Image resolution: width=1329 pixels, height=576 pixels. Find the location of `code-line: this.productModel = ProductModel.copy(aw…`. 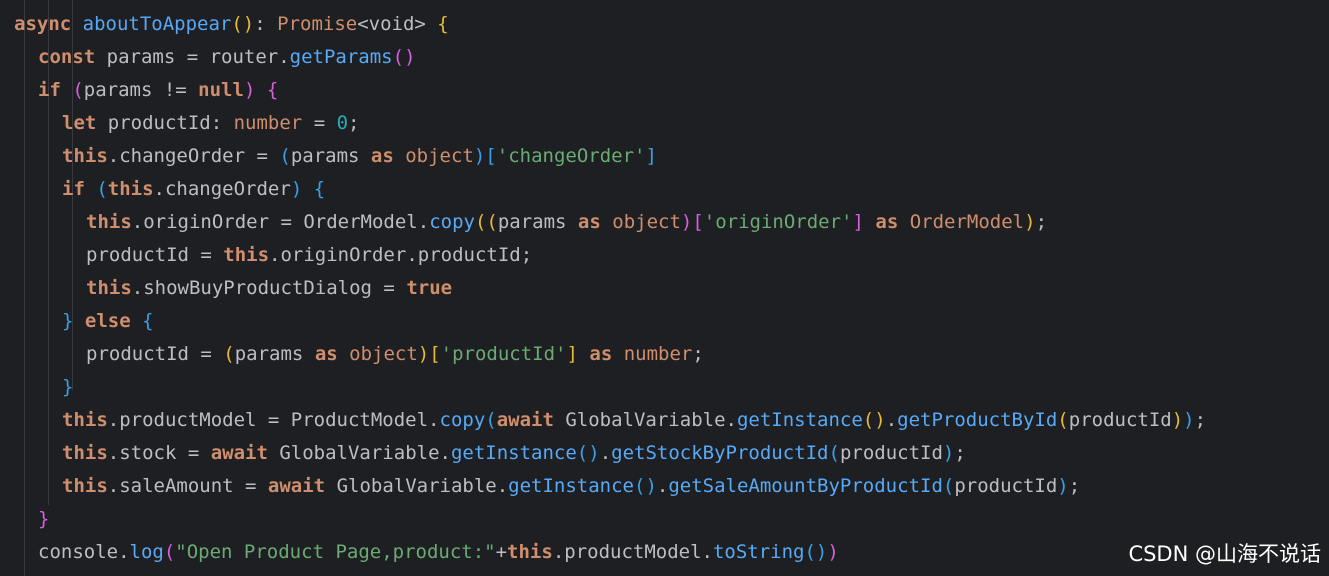

code-line: this.productModel = ProductModel.copy(aw… is located at coordinates (634, 420).